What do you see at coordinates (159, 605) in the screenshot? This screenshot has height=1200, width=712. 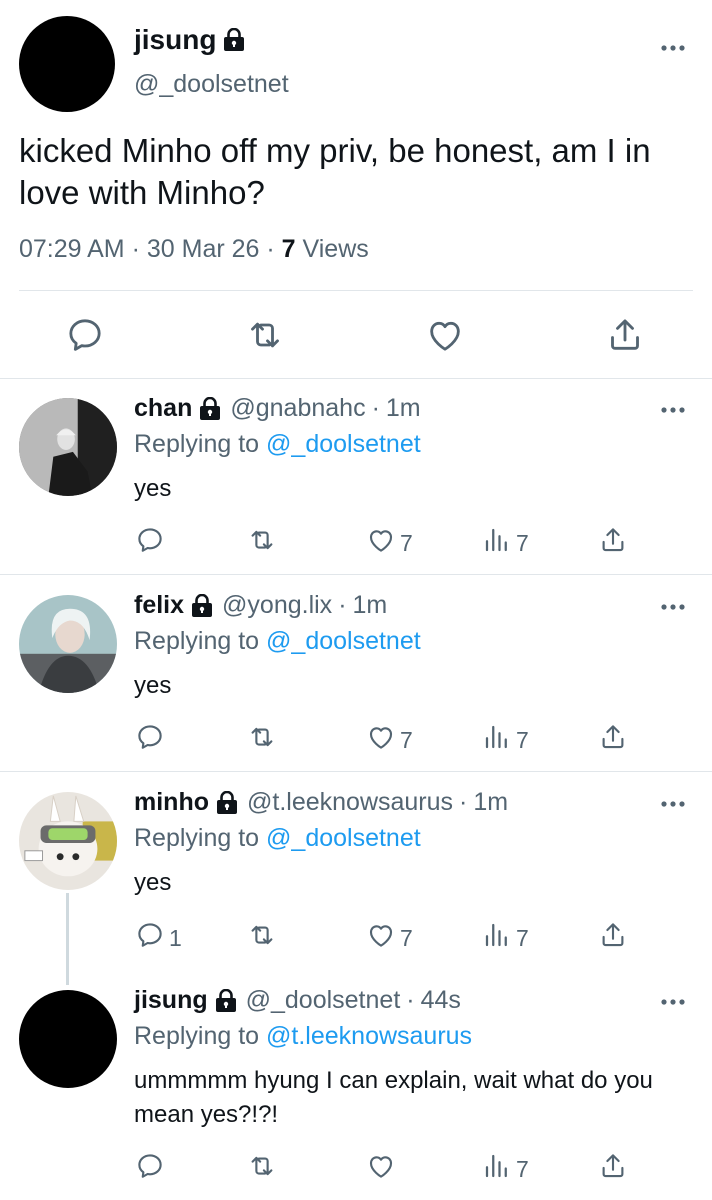 I see `author-name: felix` at bounding box center [159, 605].